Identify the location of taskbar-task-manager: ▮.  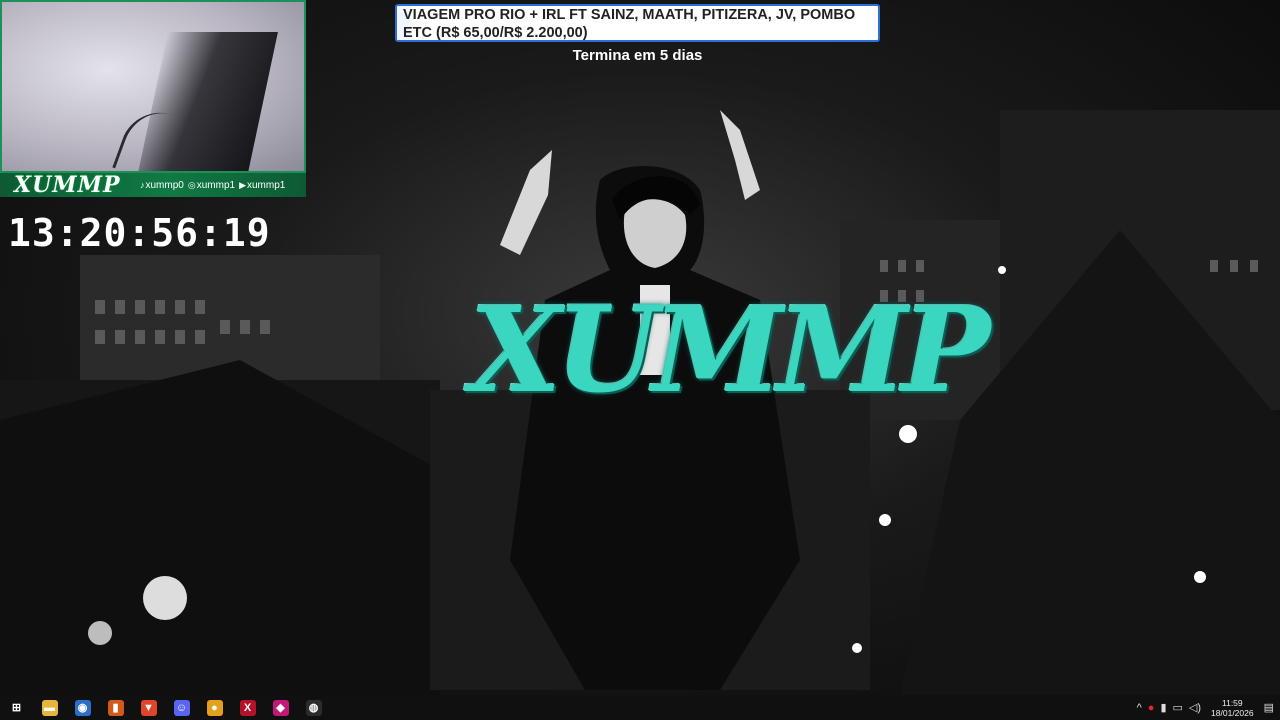
(115, 707).